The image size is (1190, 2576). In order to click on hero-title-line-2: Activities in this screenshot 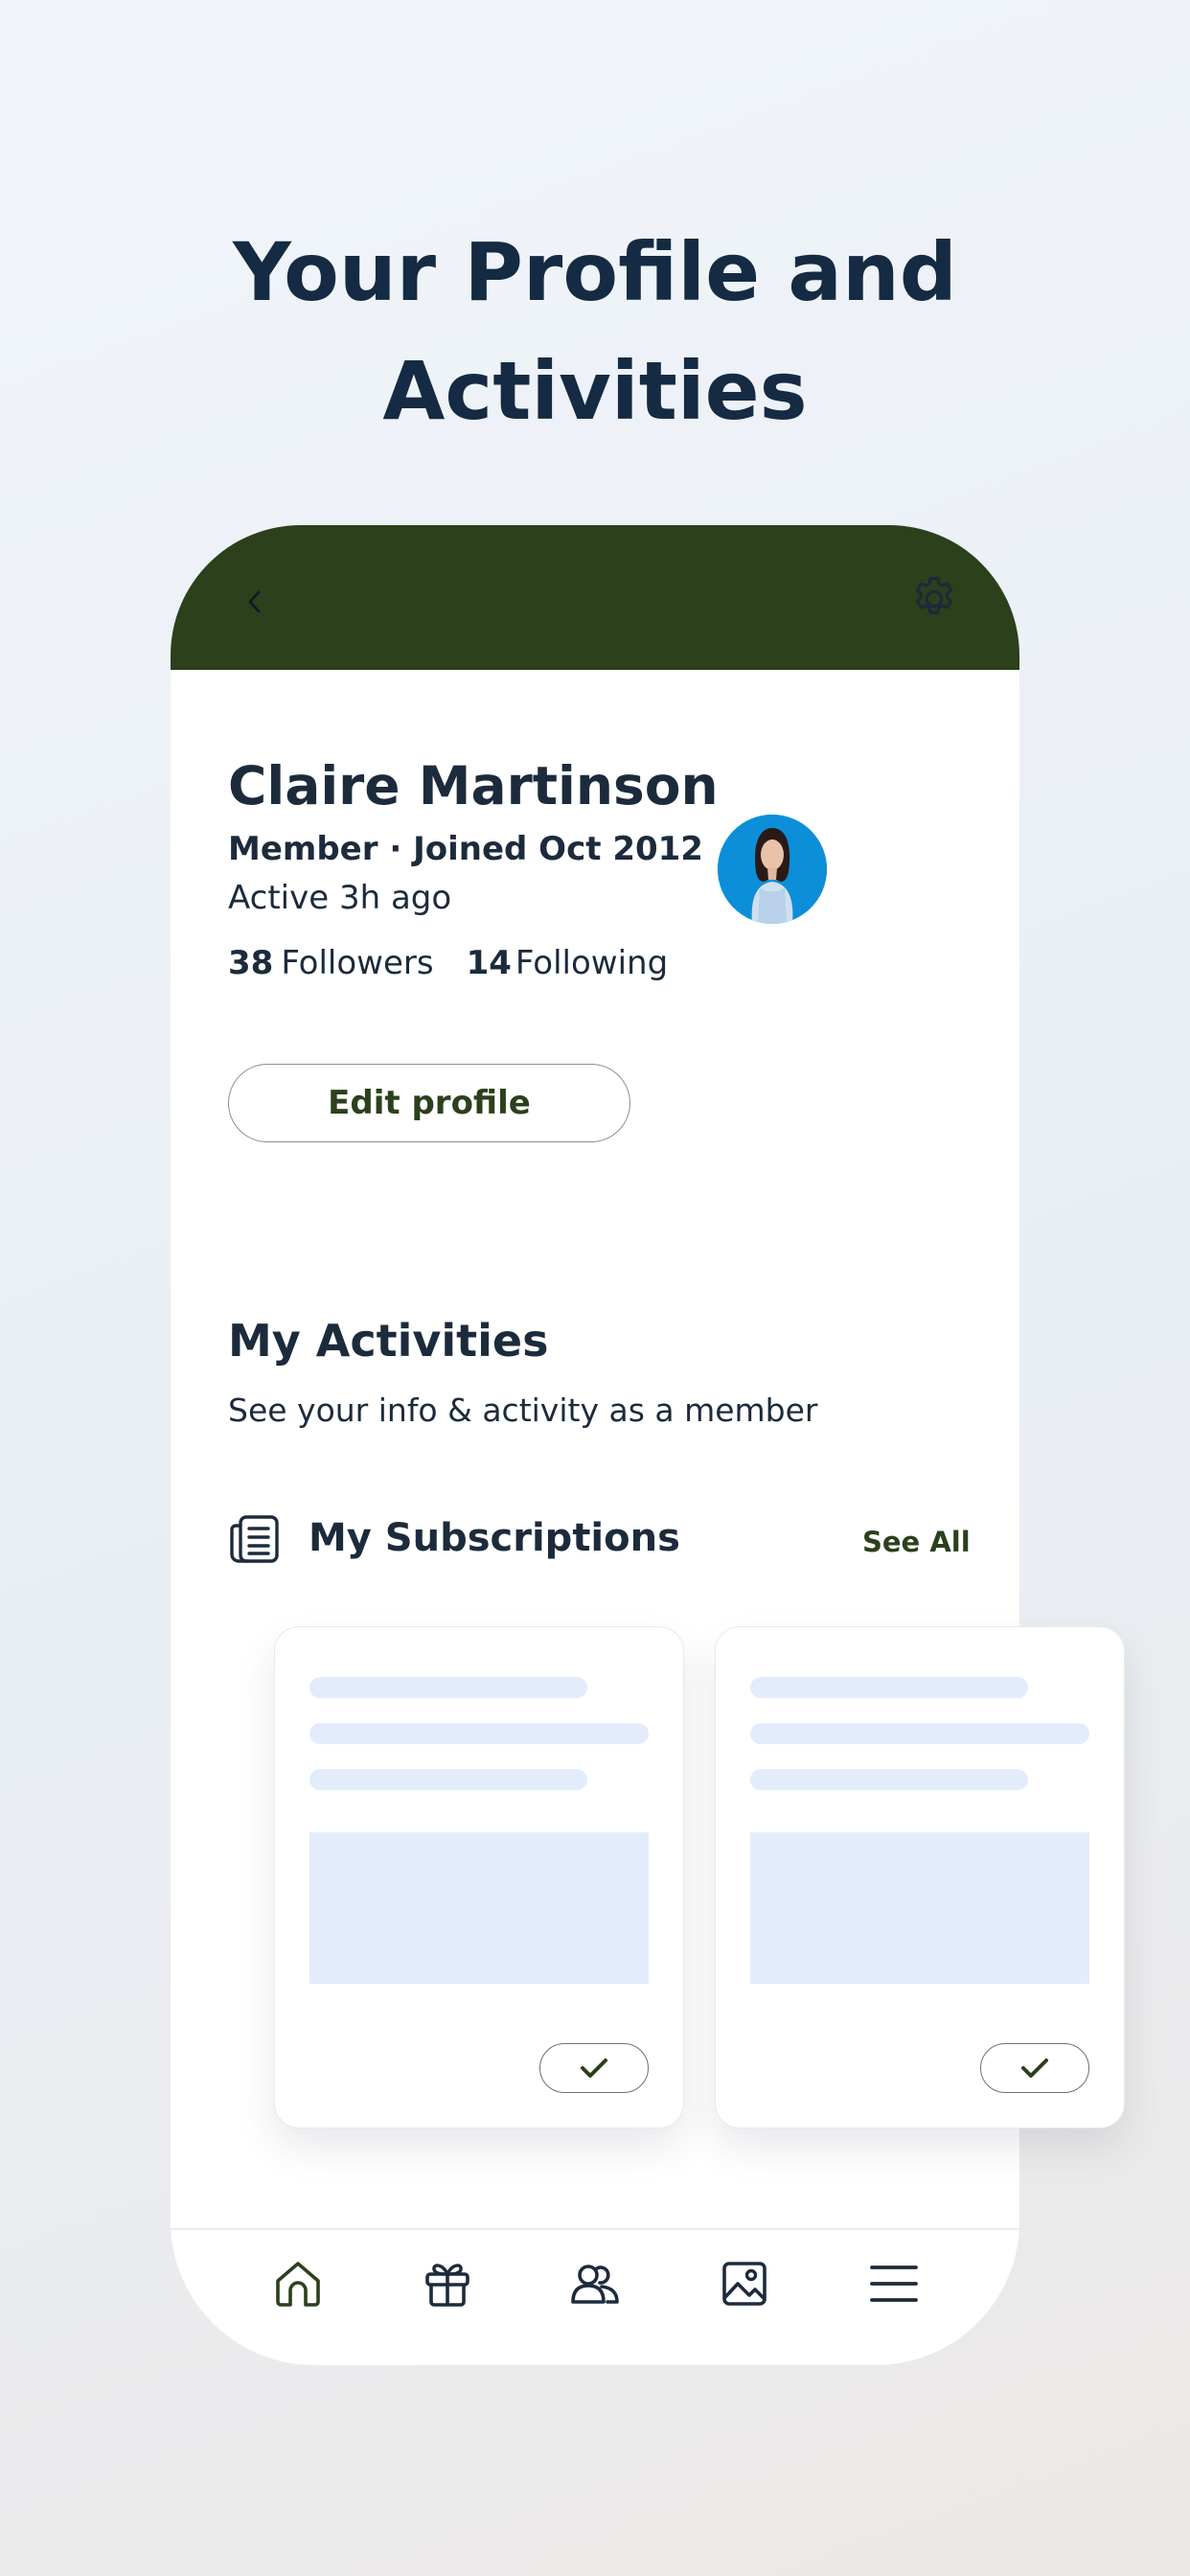, I will do `click(595, 391)`.